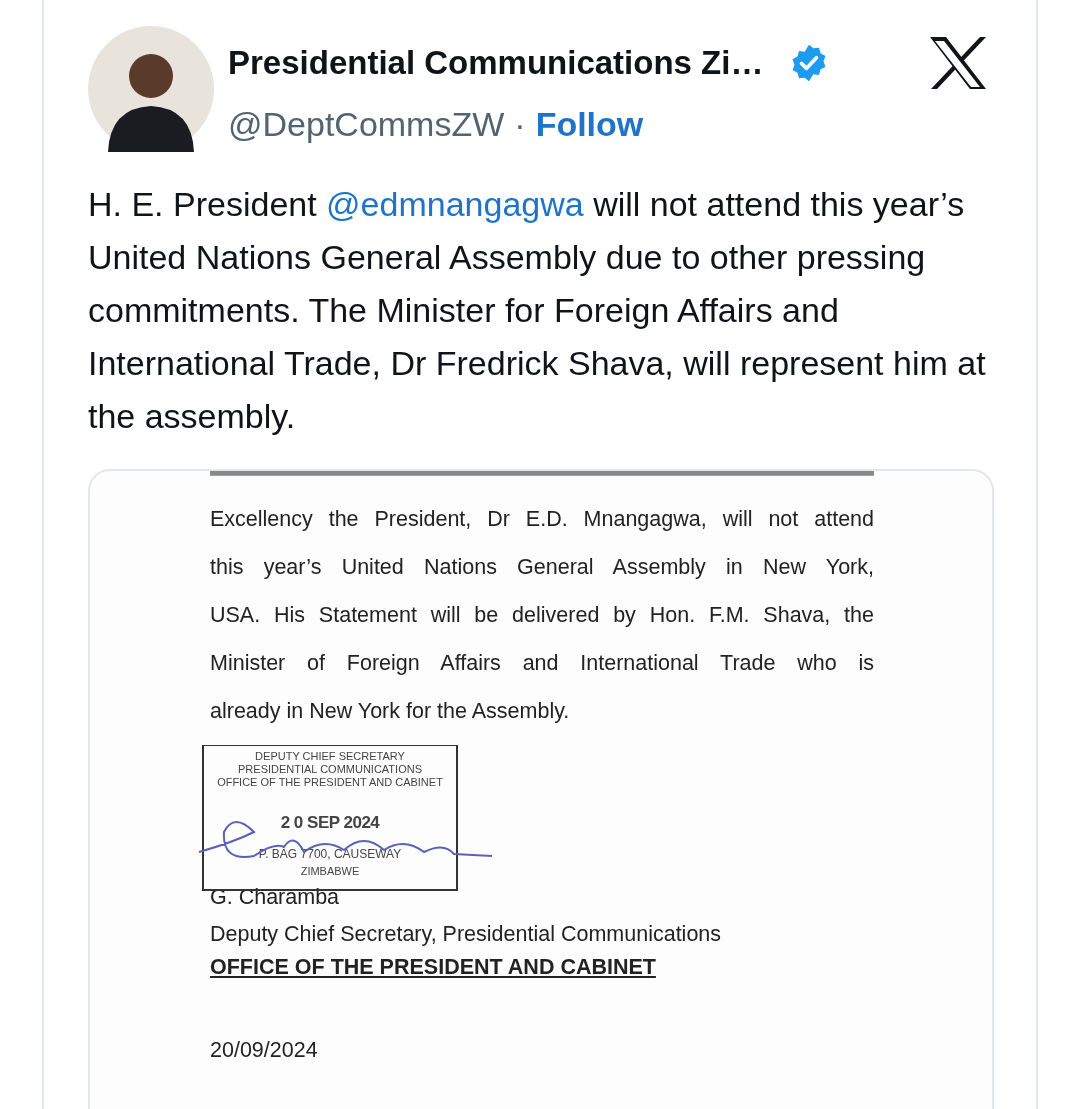 This screenshot has width=1080, height=1109. Describe the element at coordinates (589, 124) in the screenshot. I see `follow-link: Follow` at that location.